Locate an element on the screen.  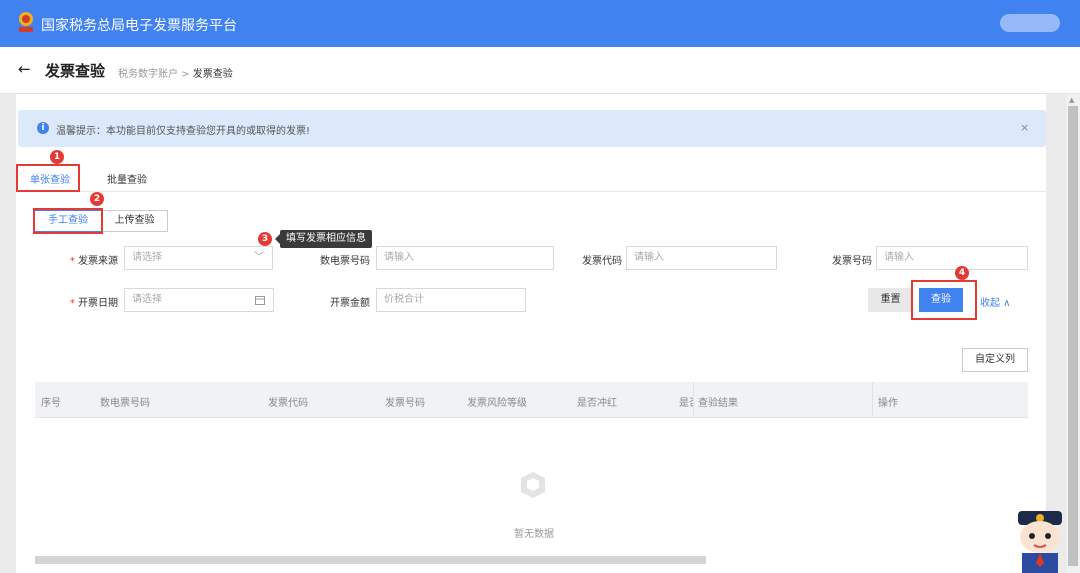
info-icon: i is located at coordinates (43, 128).